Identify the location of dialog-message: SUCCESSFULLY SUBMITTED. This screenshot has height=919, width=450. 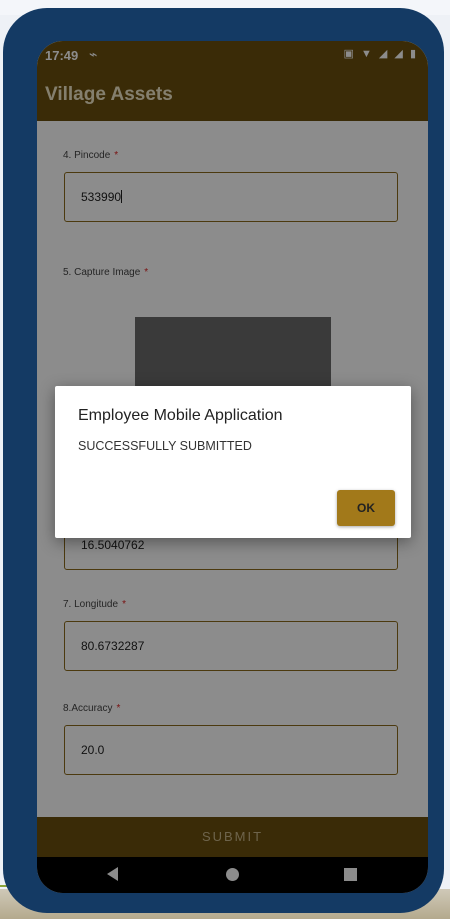
(165, 446).